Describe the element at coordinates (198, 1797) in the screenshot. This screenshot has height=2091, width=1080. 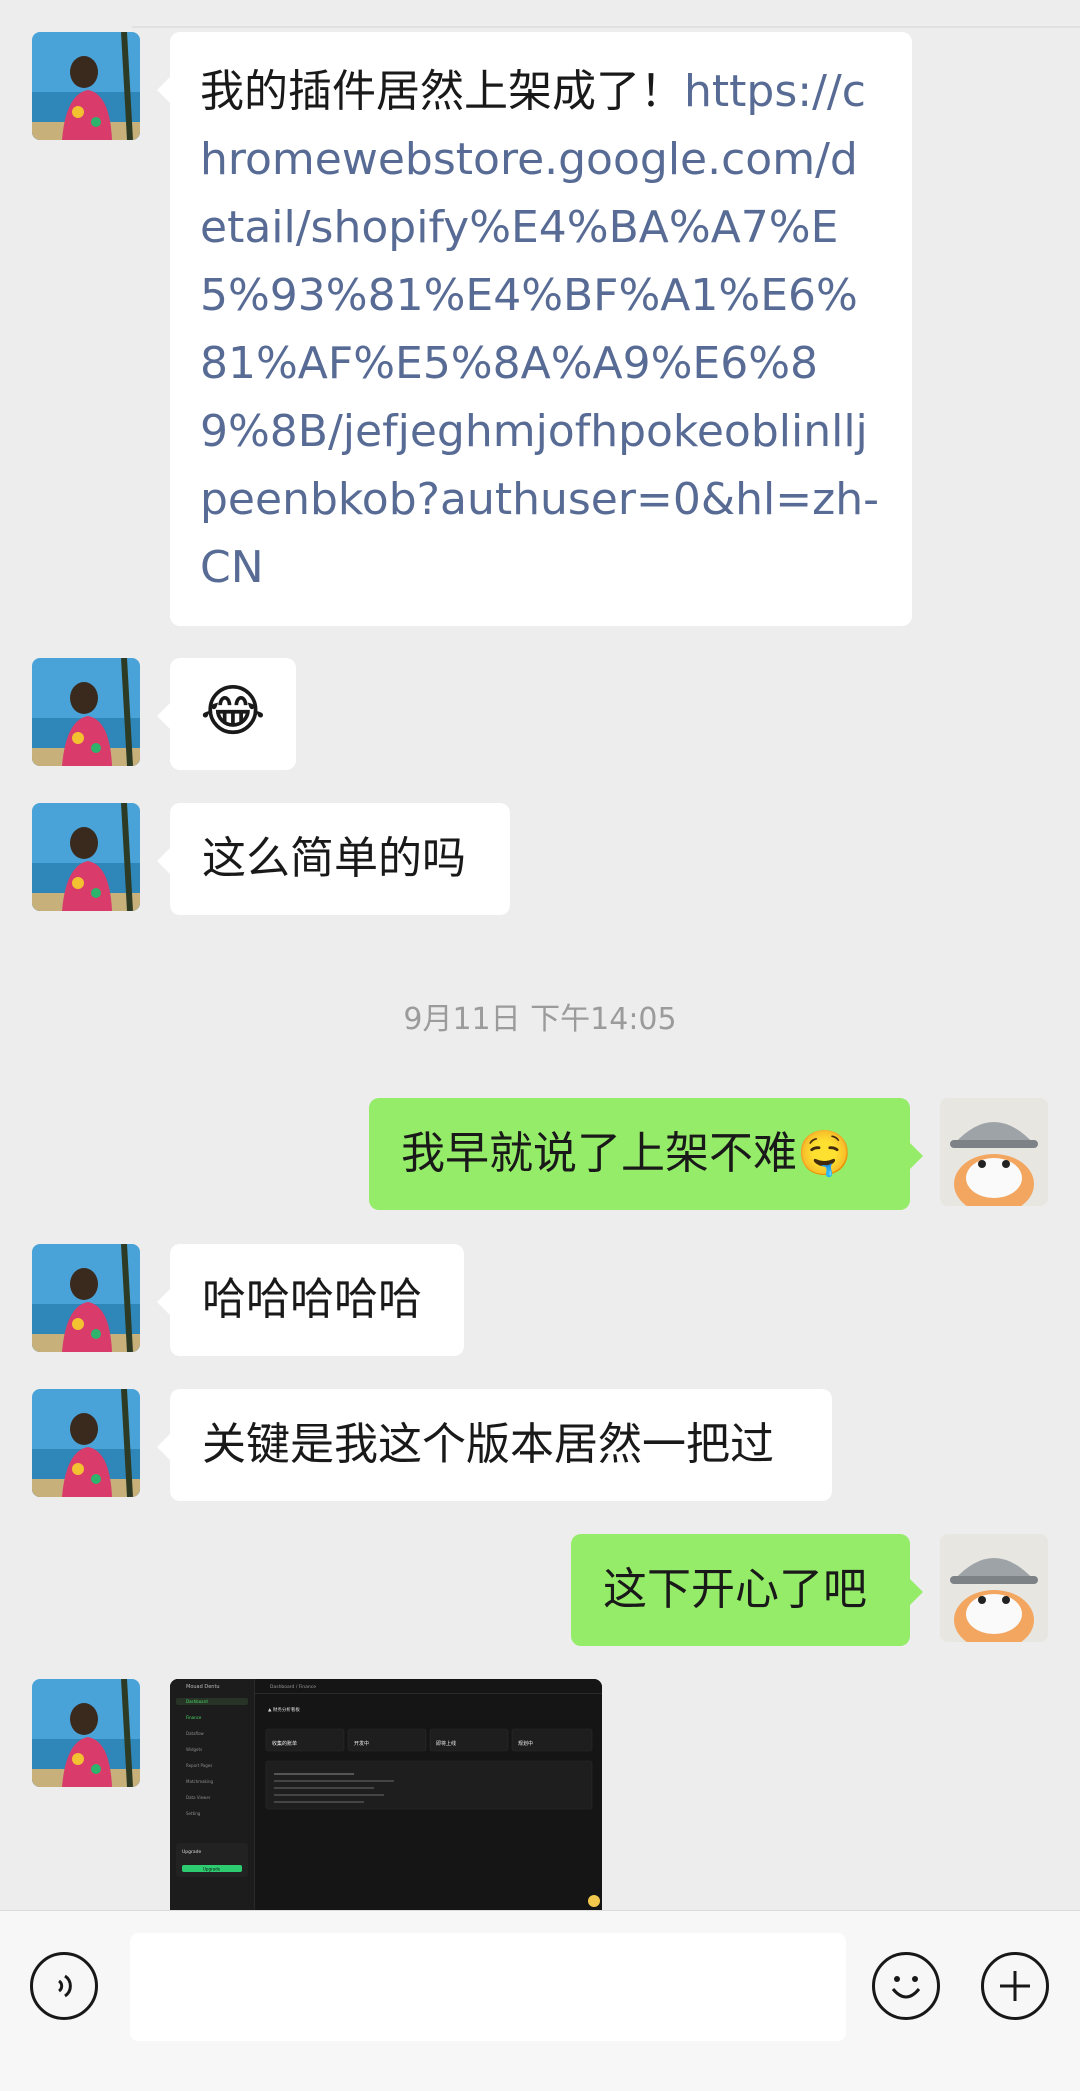
I see `sidebar-item: Data Viewer` at that location.